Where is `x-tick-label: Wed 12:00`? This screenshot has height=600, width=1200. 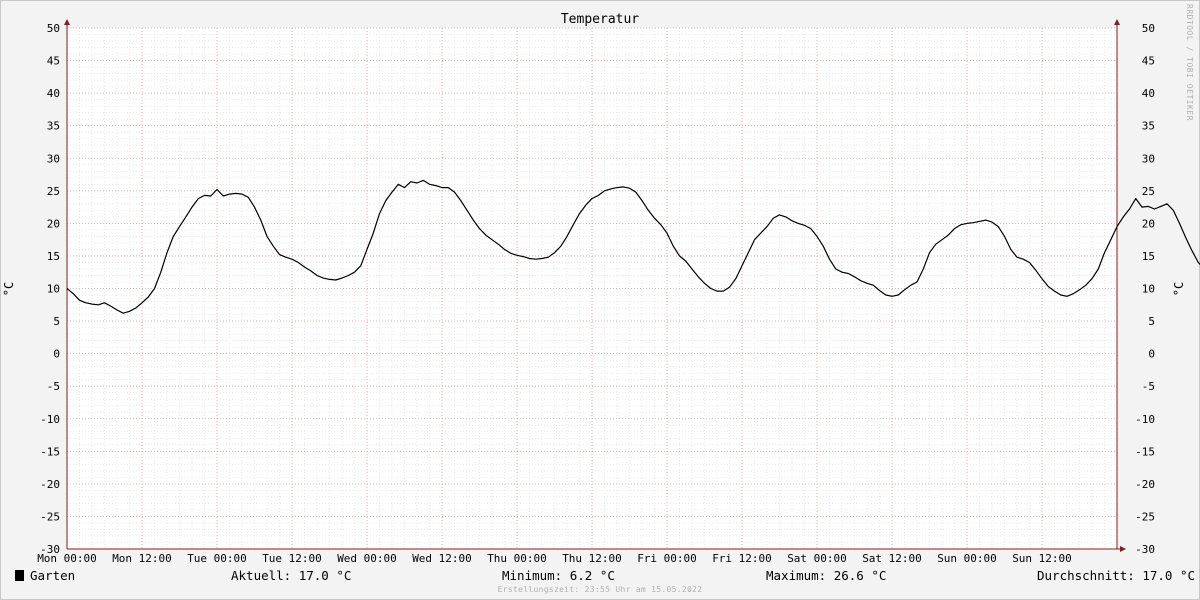
x-tick-label: Wed 12:00 is located at coordinates (442, 558).